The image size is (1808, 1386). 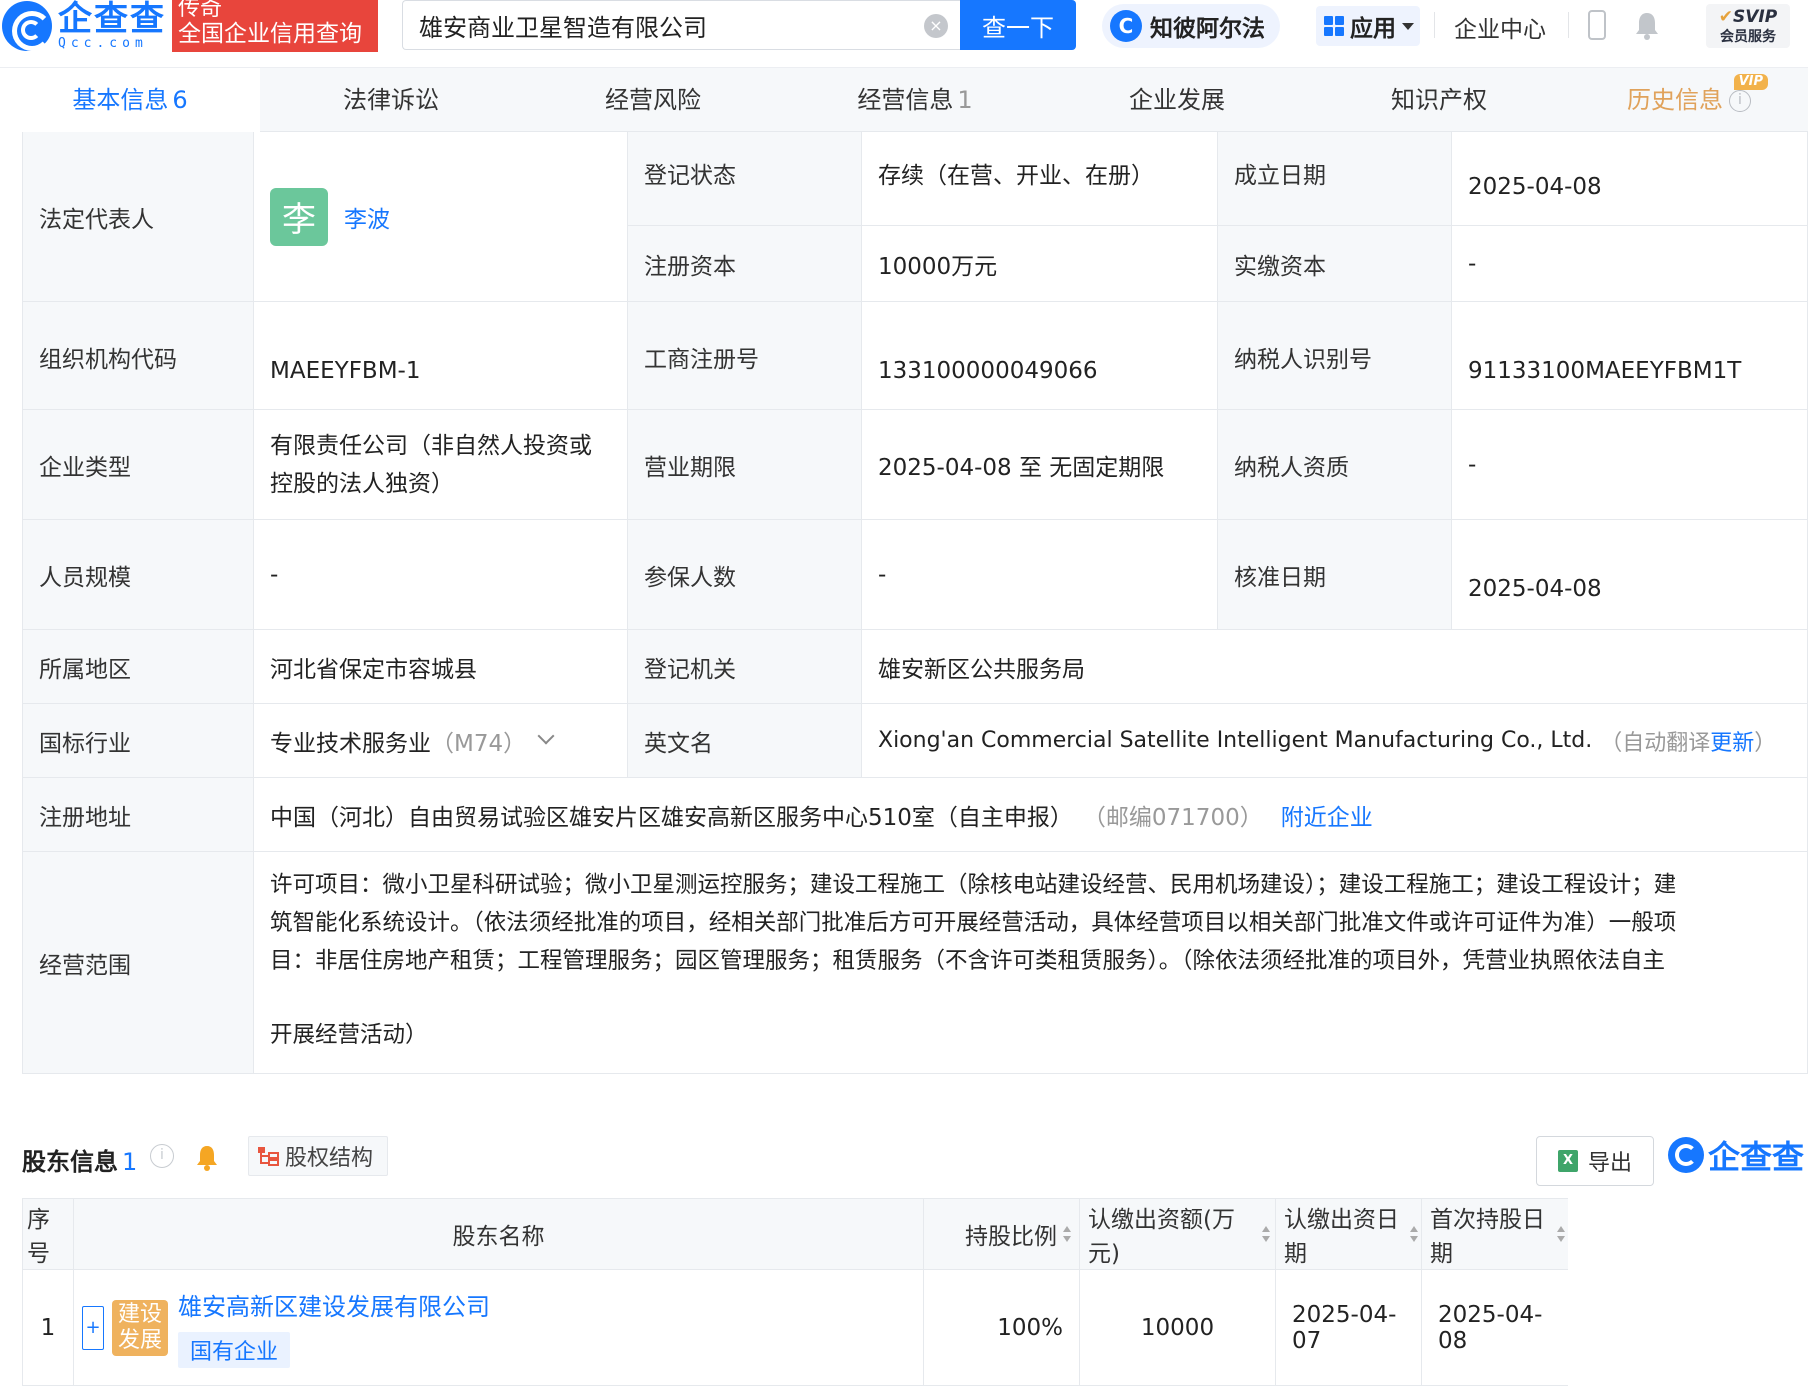 What do you see at coordinates (479, 743) in the screenshot?
I see `industry-code: （M74）` at bounding box center [479, 743].